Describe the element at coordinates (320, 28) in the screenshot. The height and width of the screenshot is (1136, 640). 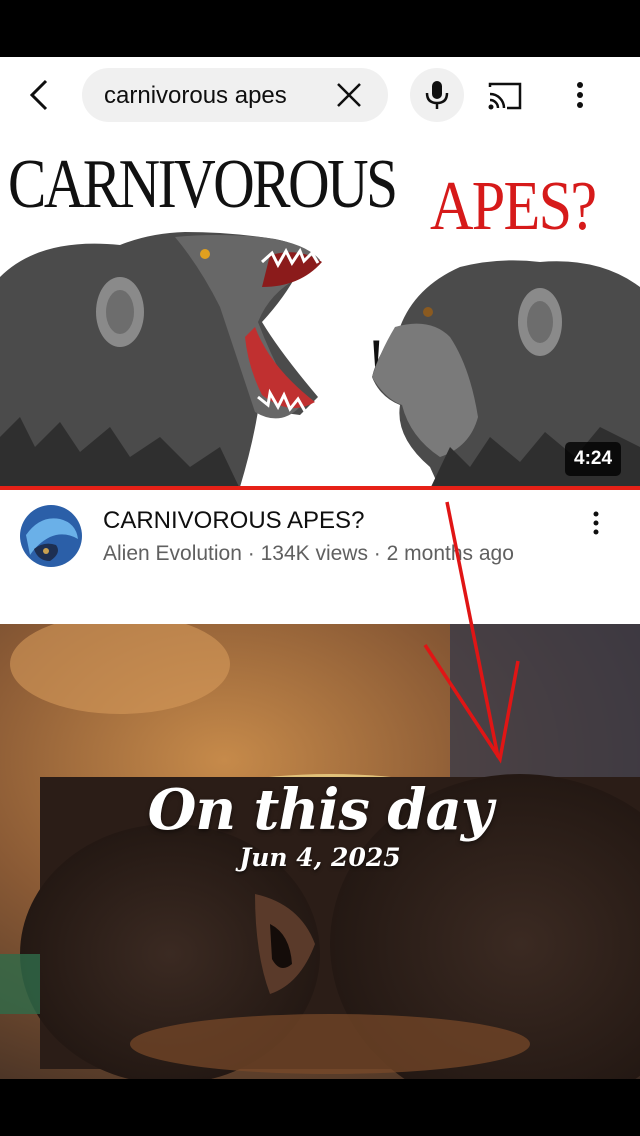
I see `status-bar` at that location.